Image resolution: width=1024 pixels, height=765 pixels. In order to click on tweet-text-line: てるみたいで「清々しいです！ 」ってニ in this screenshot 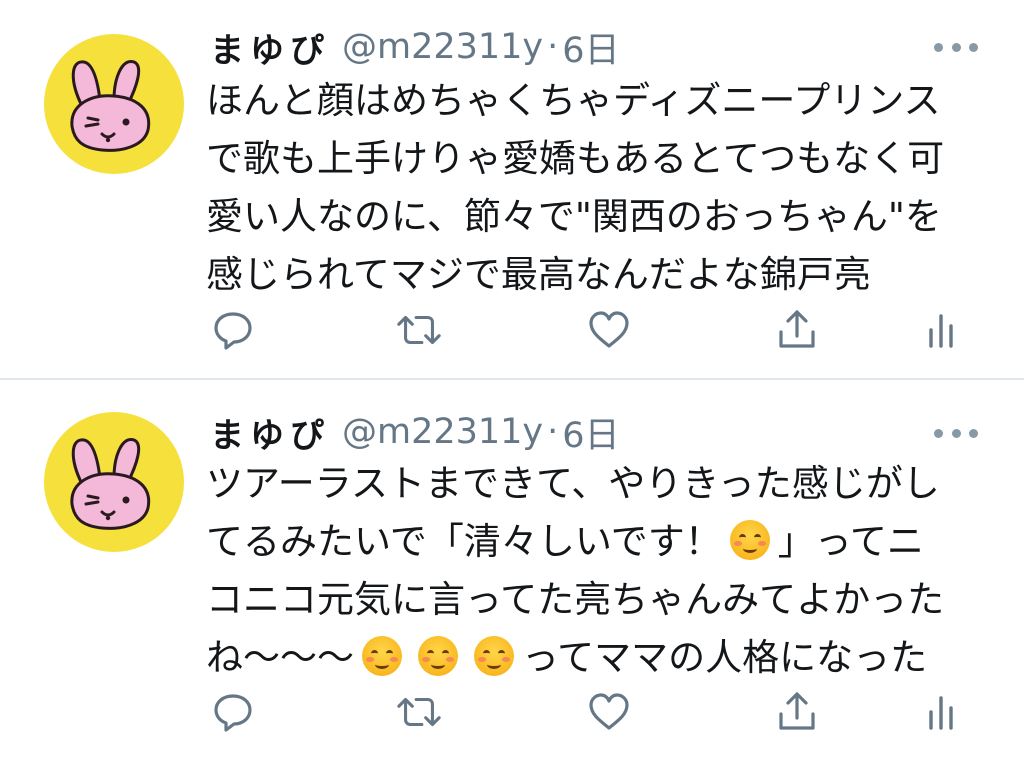, I will do `click(601, 542)`.